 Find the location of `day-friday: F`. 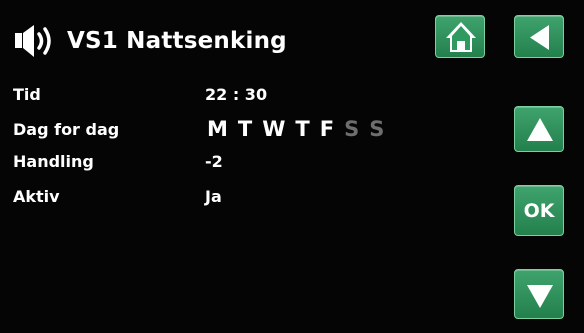

day-friday: F is located at coordinates (327, 129).